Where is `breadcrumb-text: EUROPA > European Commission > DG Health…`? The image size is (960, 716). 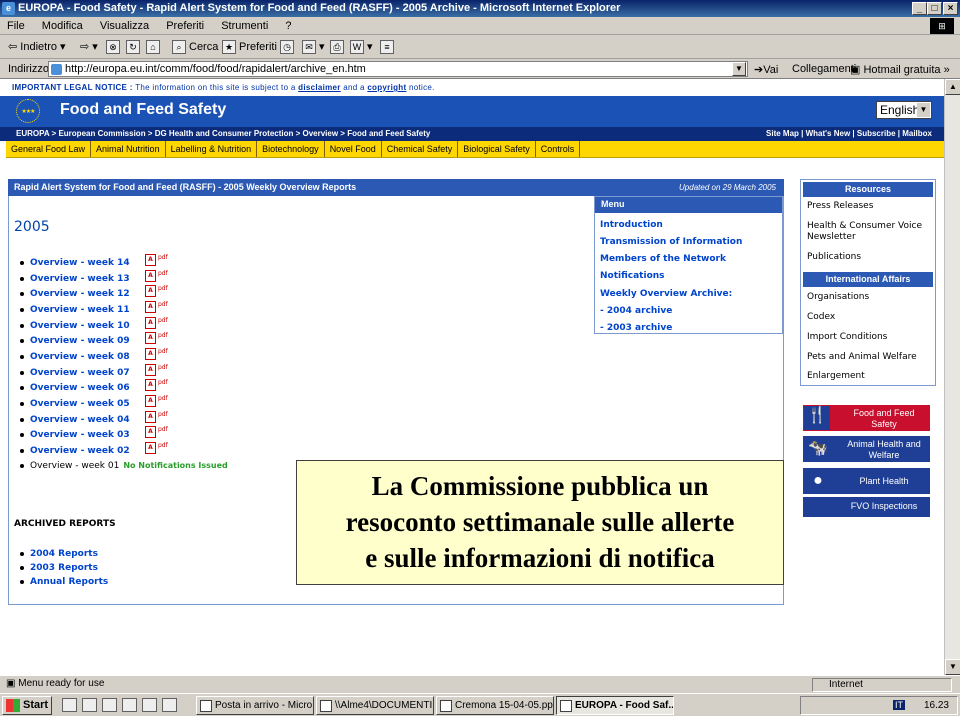 breadcrumb-text: EUROPA > European Commission > DG Health… is located at coordinates (223, 133).